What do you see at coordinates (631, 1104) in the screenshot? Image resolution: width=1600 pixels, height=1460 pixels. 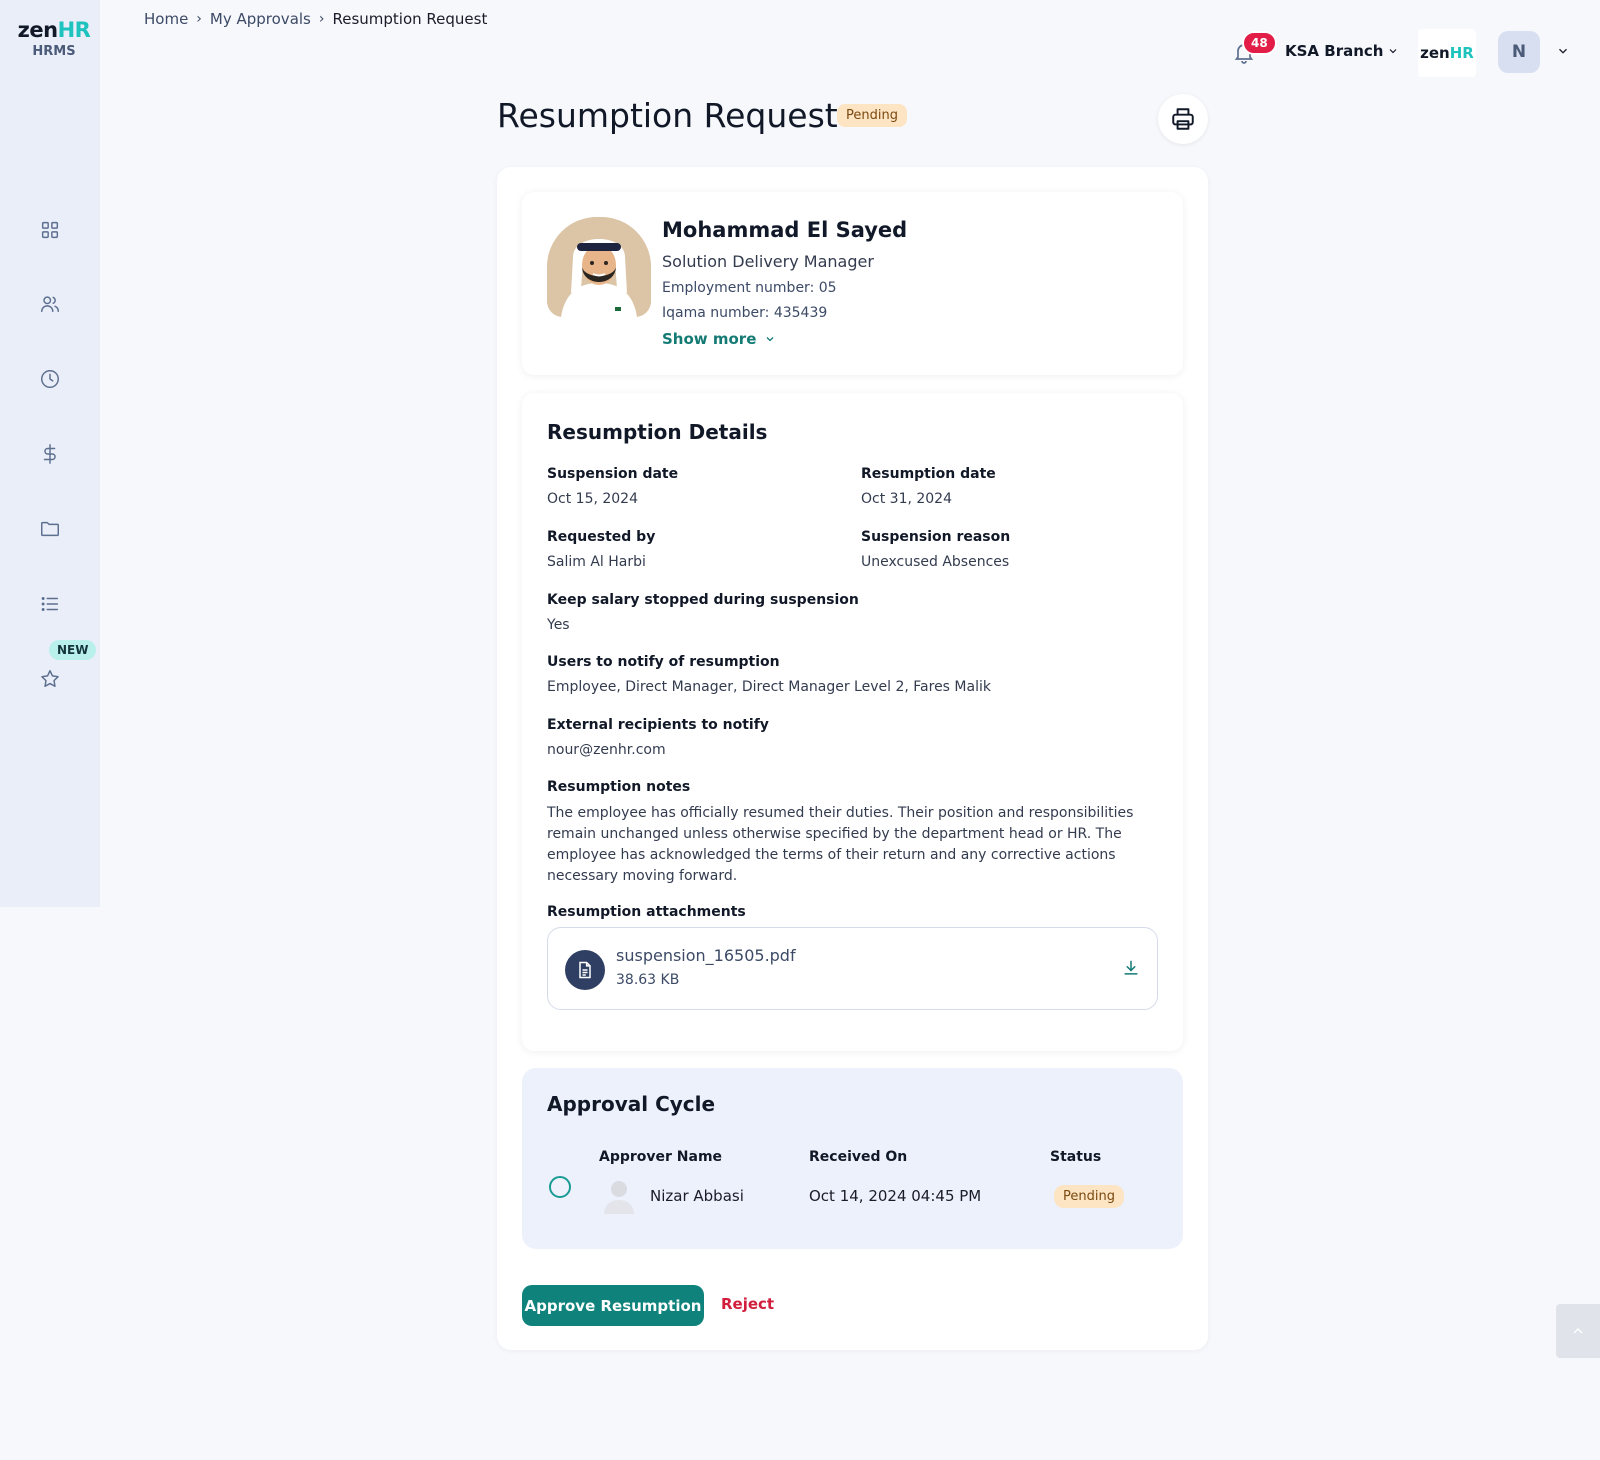 I see `approval-title: Approval Cycle` at bounding box center [631, 1104].